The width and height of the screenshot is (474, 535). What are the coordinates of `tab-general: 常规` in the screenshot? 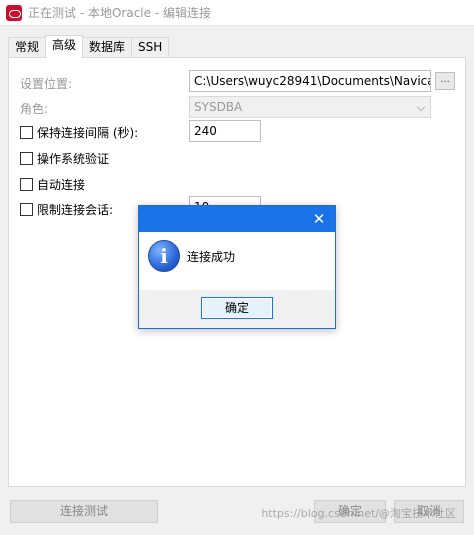 It's located at (27, 47).